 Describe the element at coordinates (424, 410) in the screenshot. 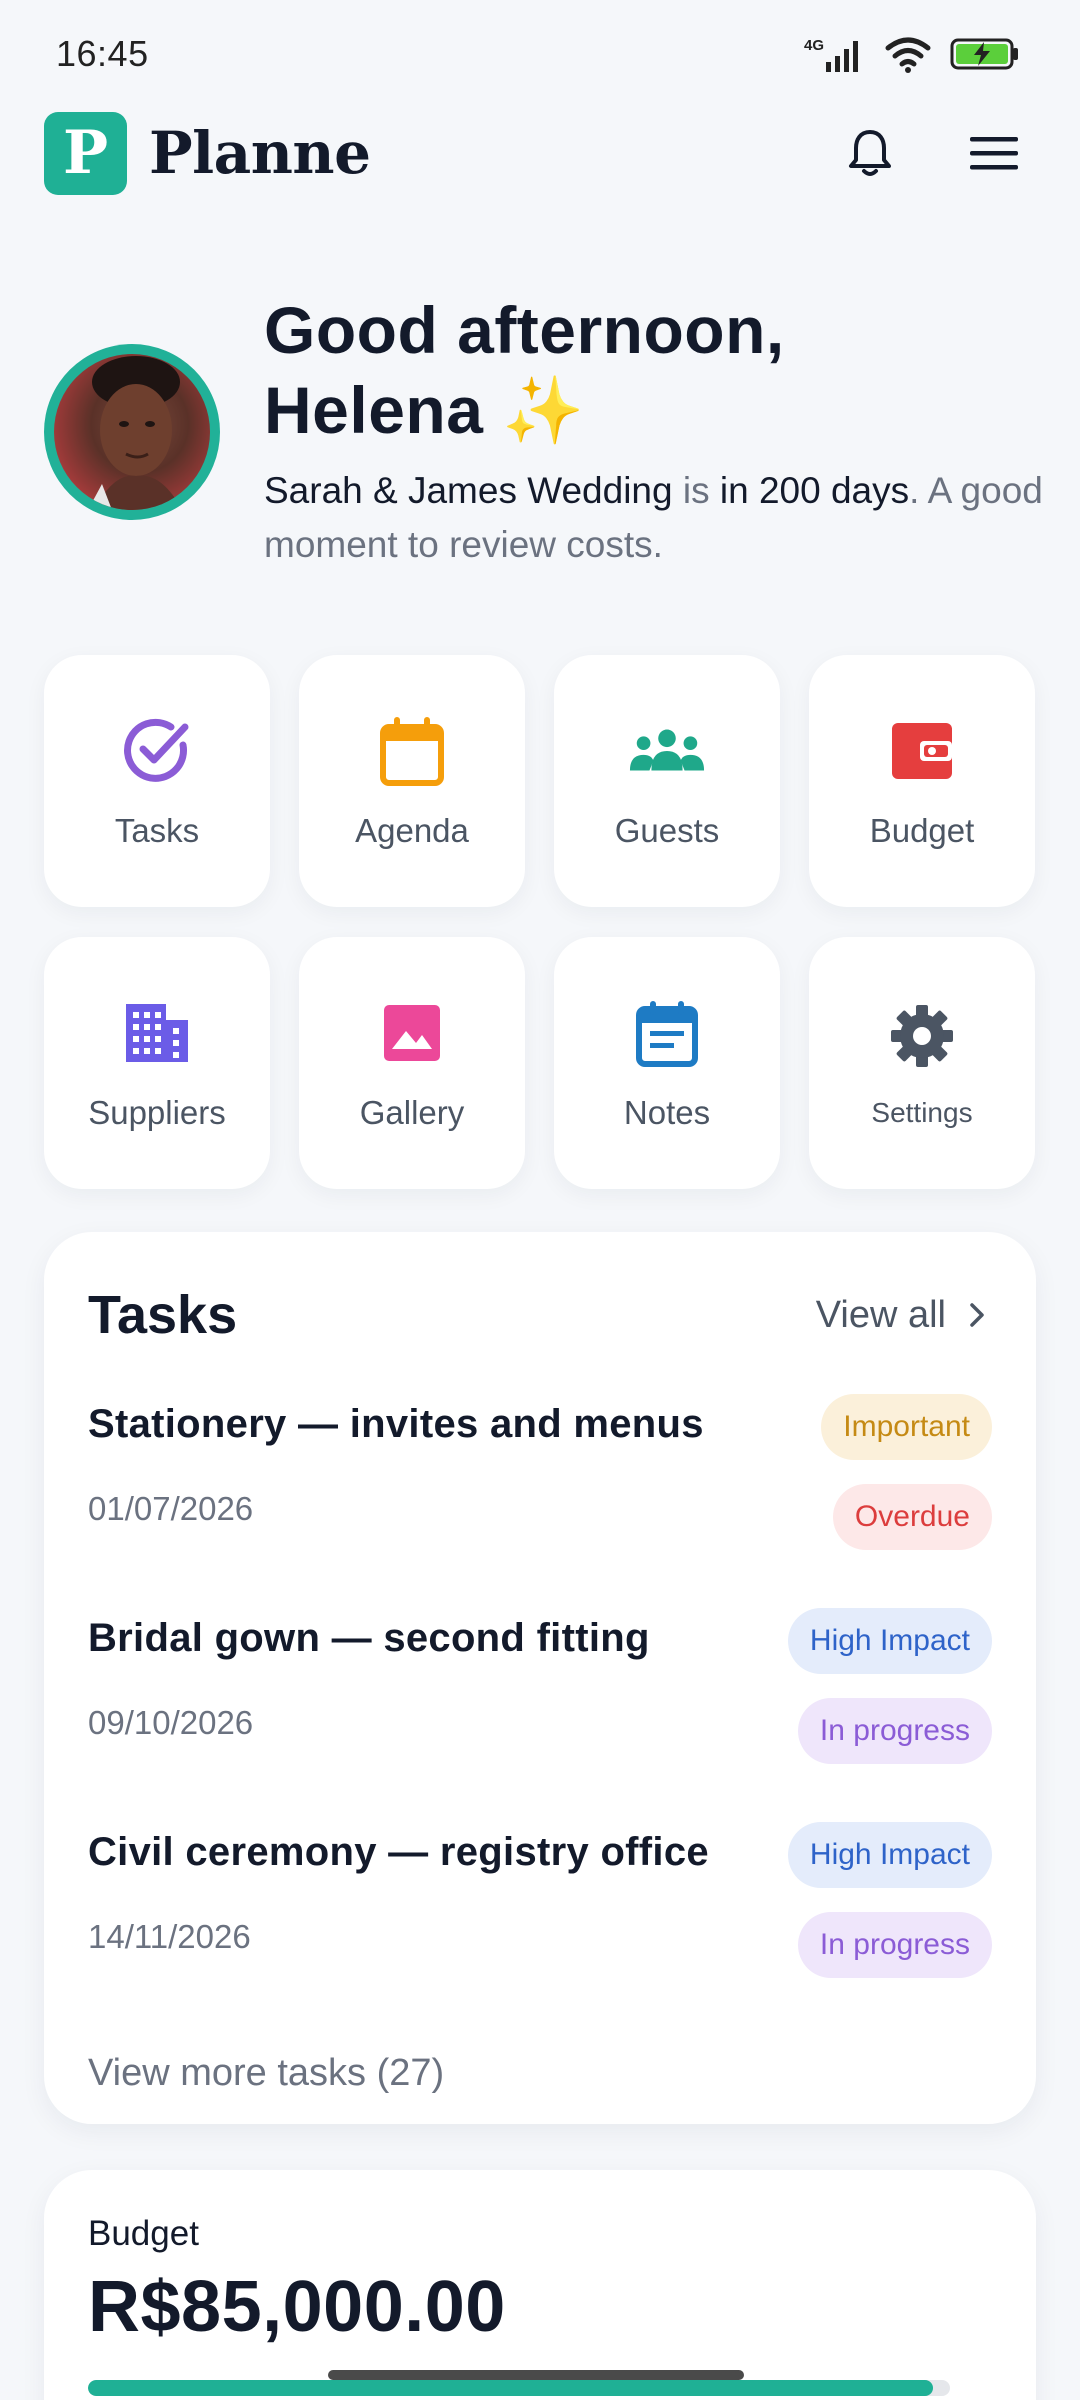

I see `greeting-title-line2: Helena ✨` at that location.